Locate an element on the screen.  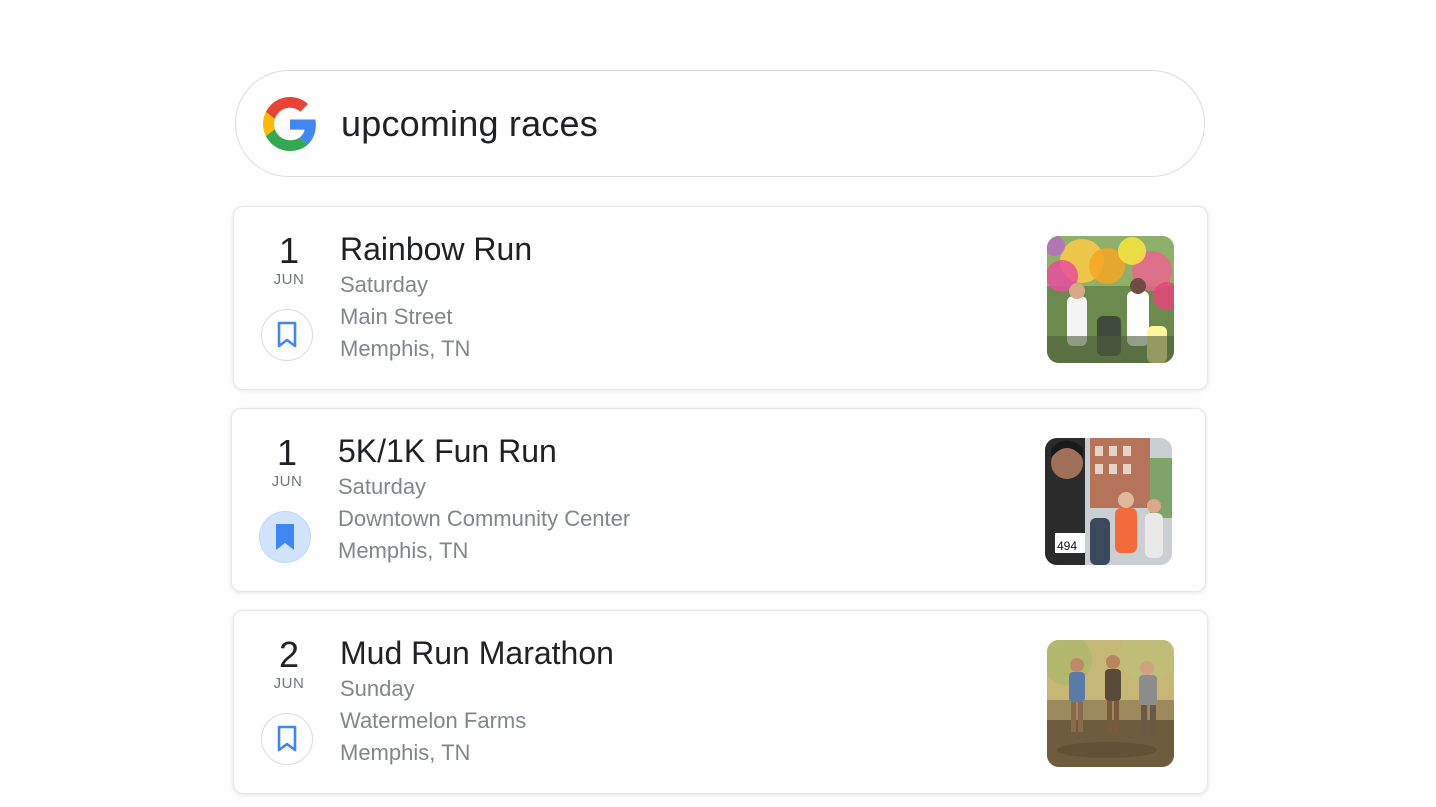
bookmark-filled-icon is located at coordinates (285, 537).